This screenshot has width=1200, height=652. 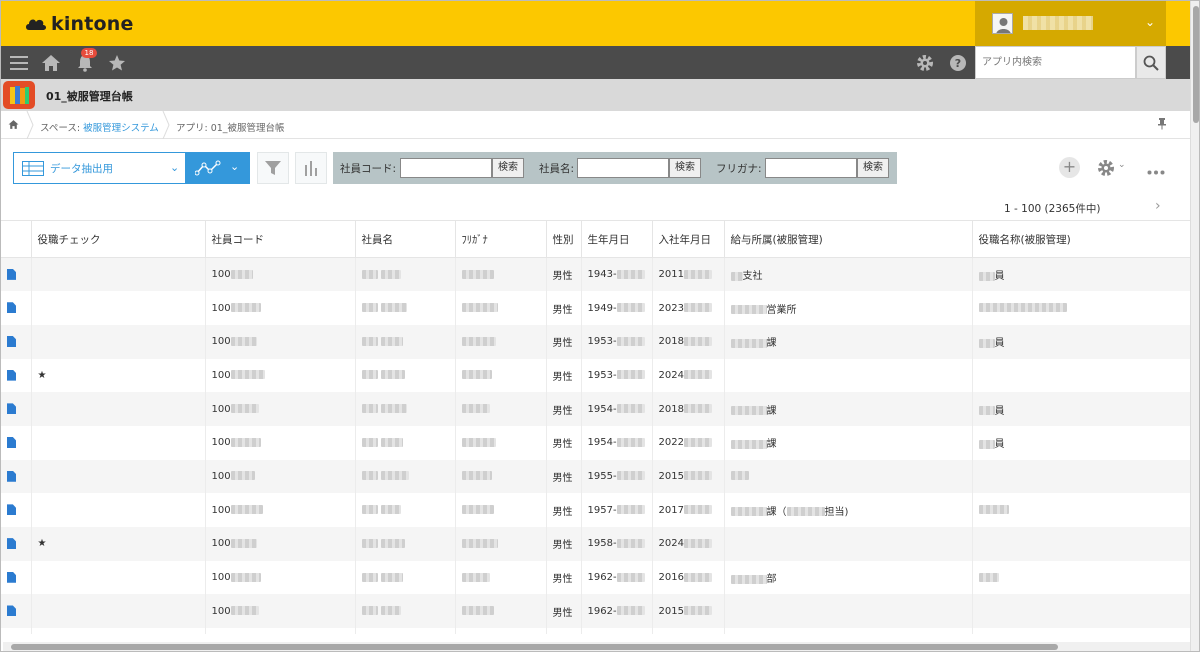 What do you see at coordinates (600, 409) in the screenshot?
I see `table-row: 100 男性 1954- 2018 課 員` at bounding box center [600, 409].